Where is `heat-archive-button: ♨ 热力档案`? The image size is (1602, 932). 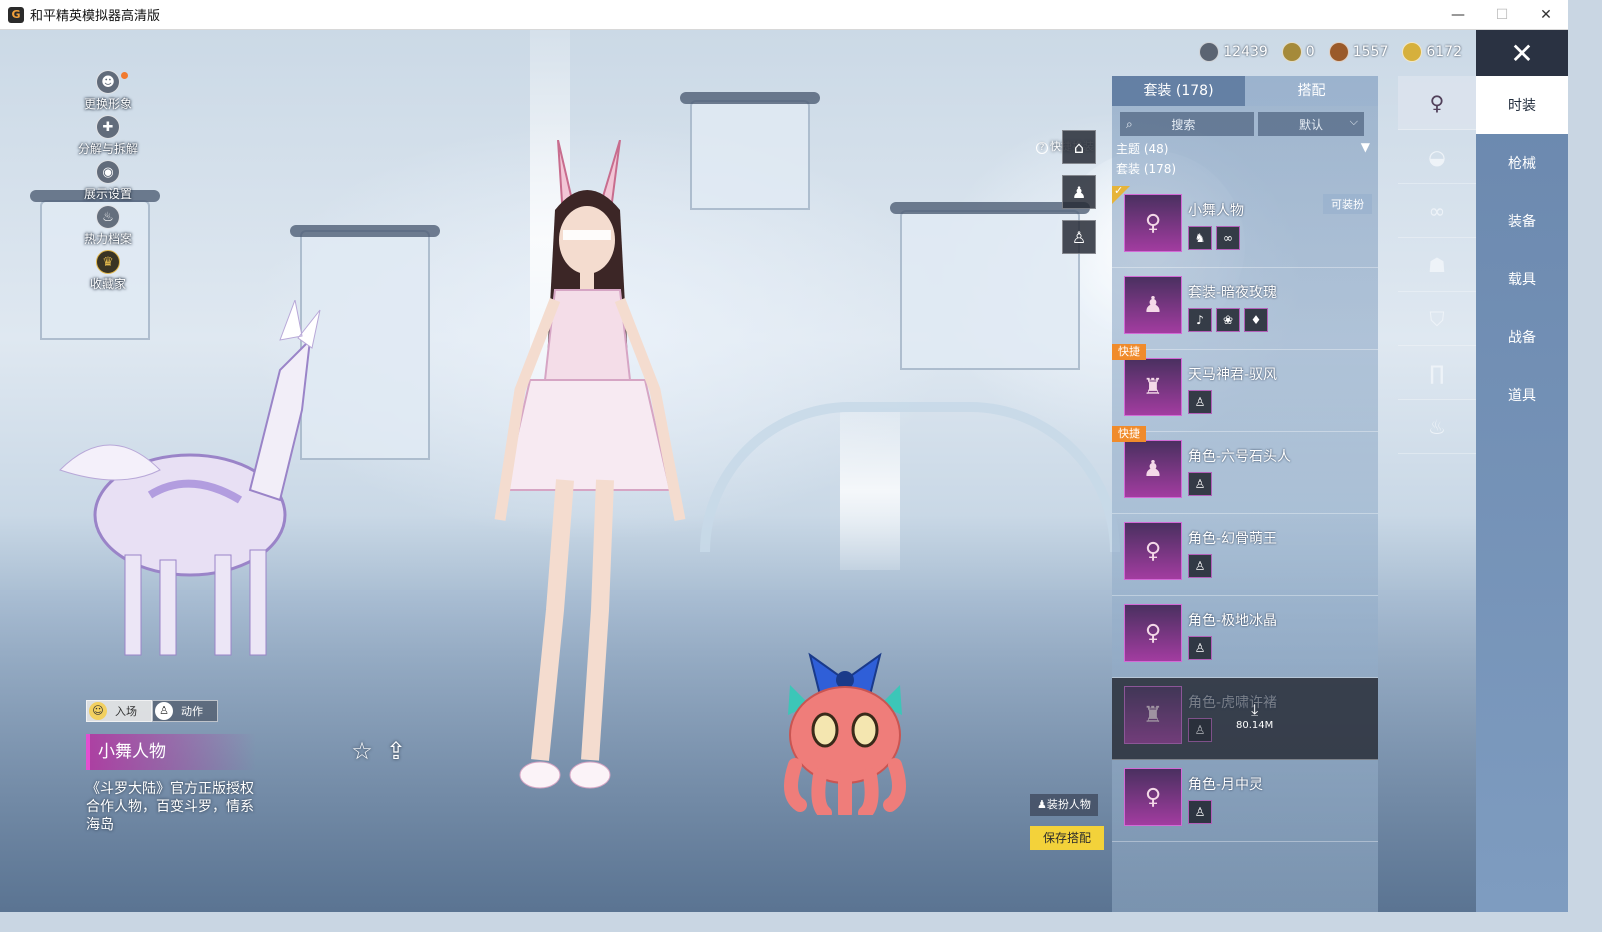
heat-archive-button: ♨ 热力档案 is located at coordinates (108, 227).